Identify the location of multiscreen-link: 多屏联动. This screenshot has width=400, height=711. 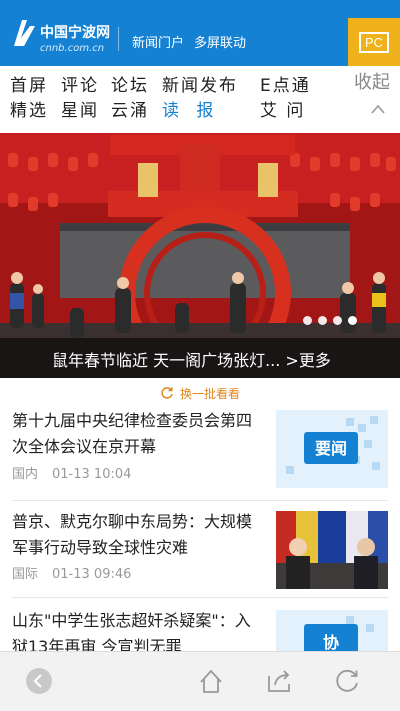
(220, 41).